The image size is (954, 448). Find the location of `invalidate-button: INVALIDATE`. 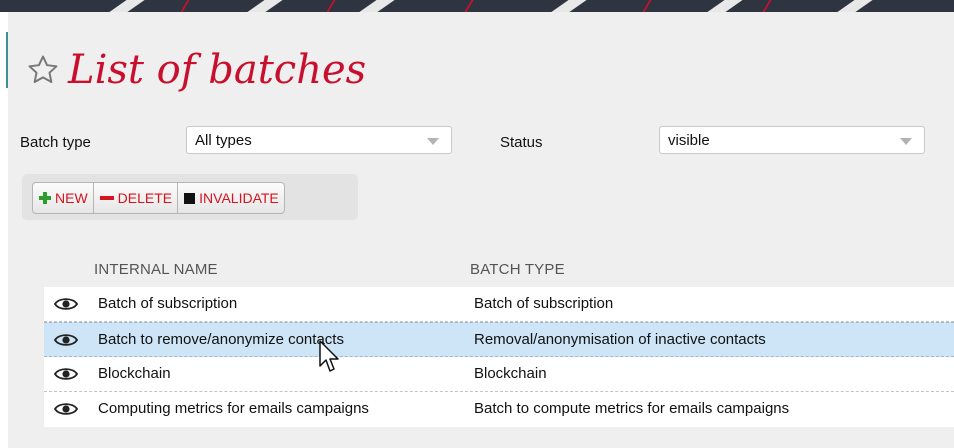

invalidate-button: INVALIDATE is located at coordinates (231, 198).